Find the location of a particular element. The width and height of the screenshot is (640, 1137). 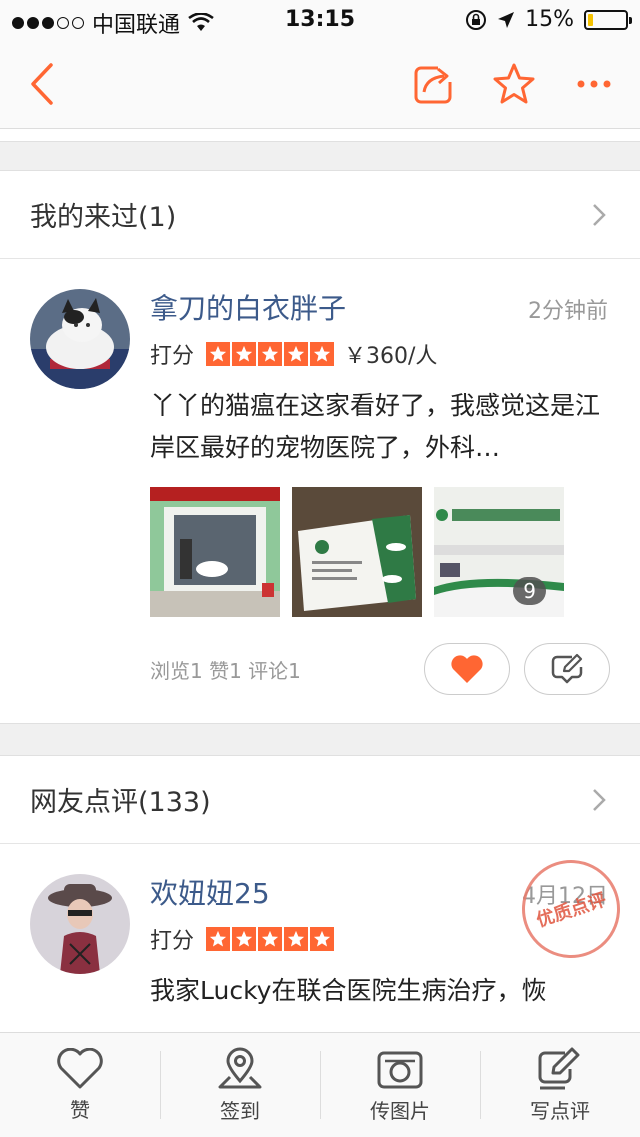

tab-like: 赞 is located at coordinates (80, 1085).